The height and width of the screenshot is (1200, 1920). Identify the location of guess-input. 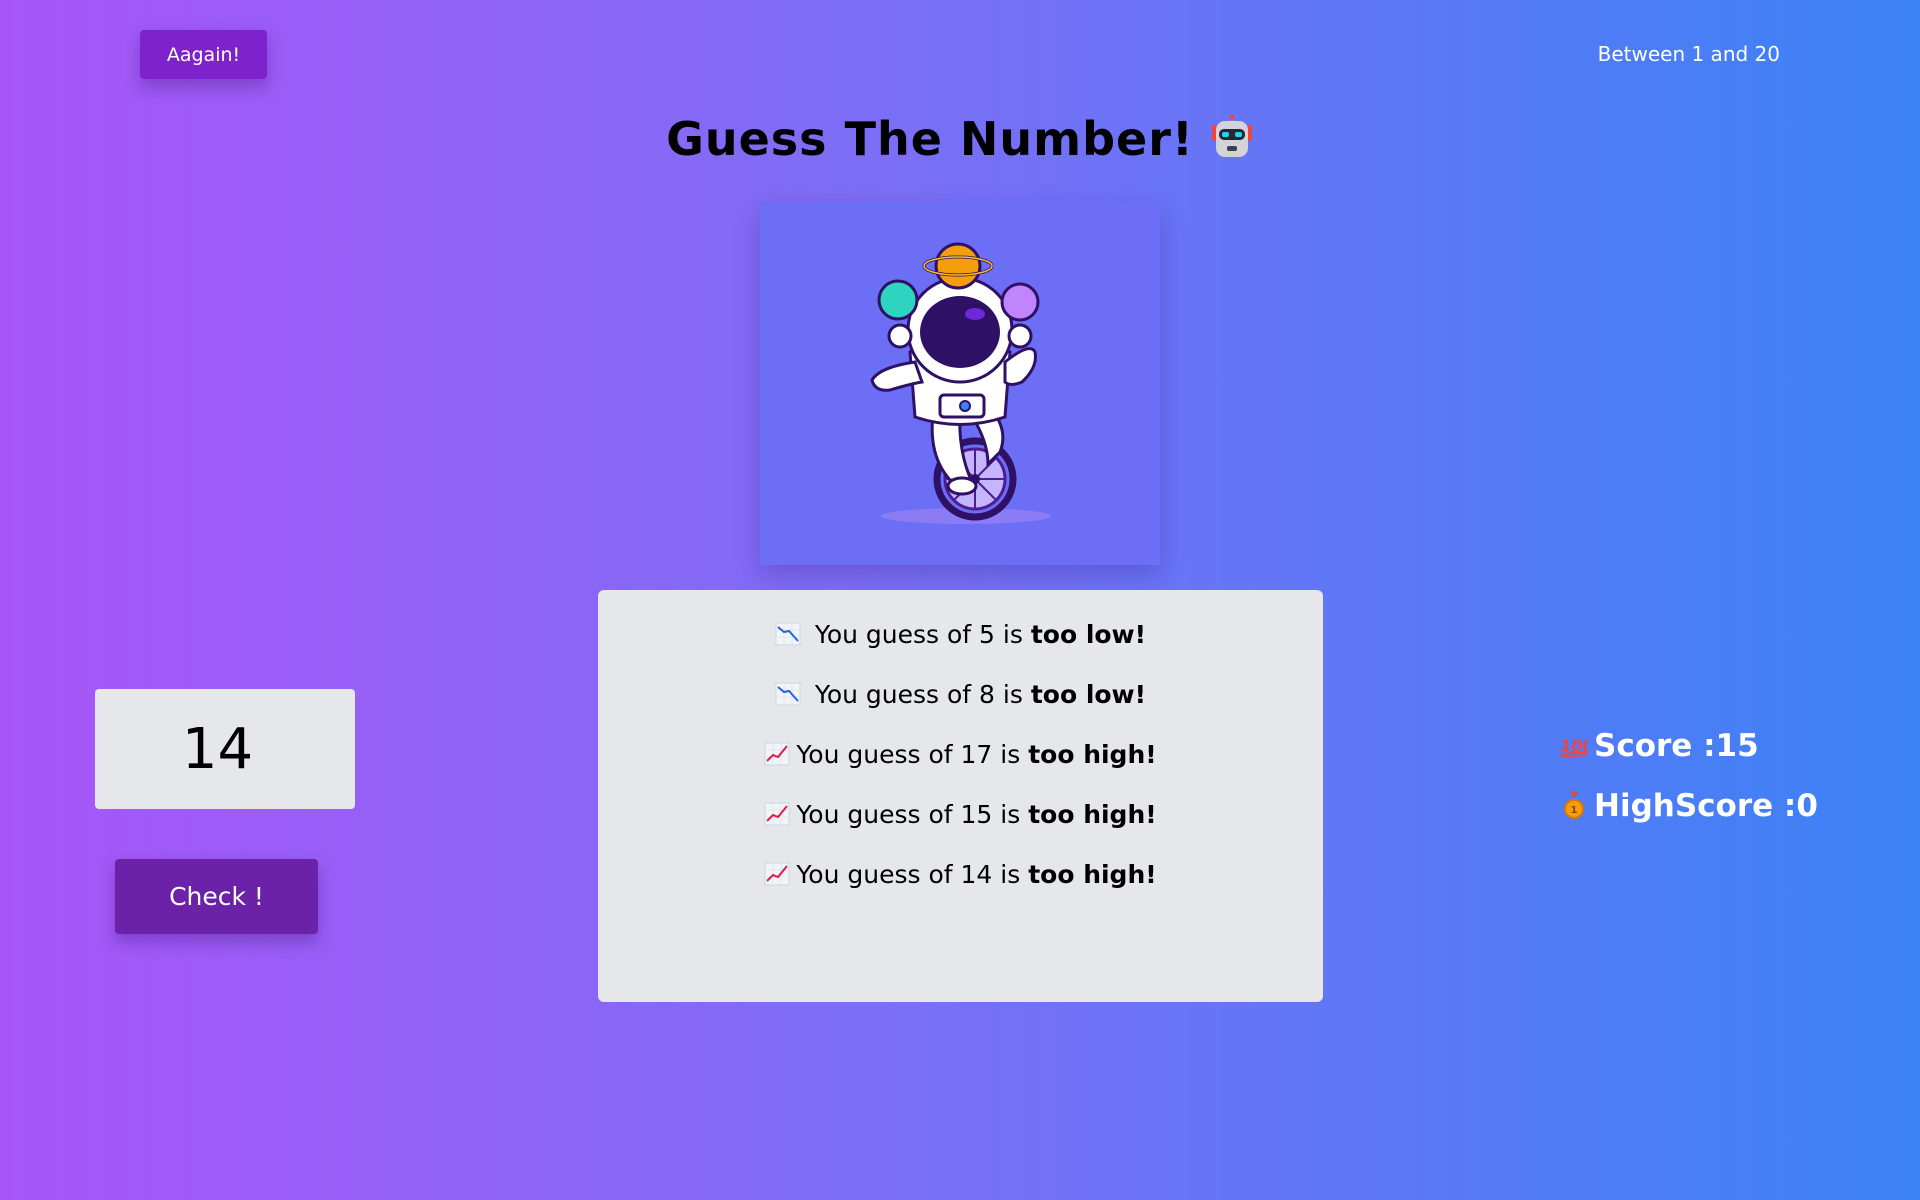
(225, 749).